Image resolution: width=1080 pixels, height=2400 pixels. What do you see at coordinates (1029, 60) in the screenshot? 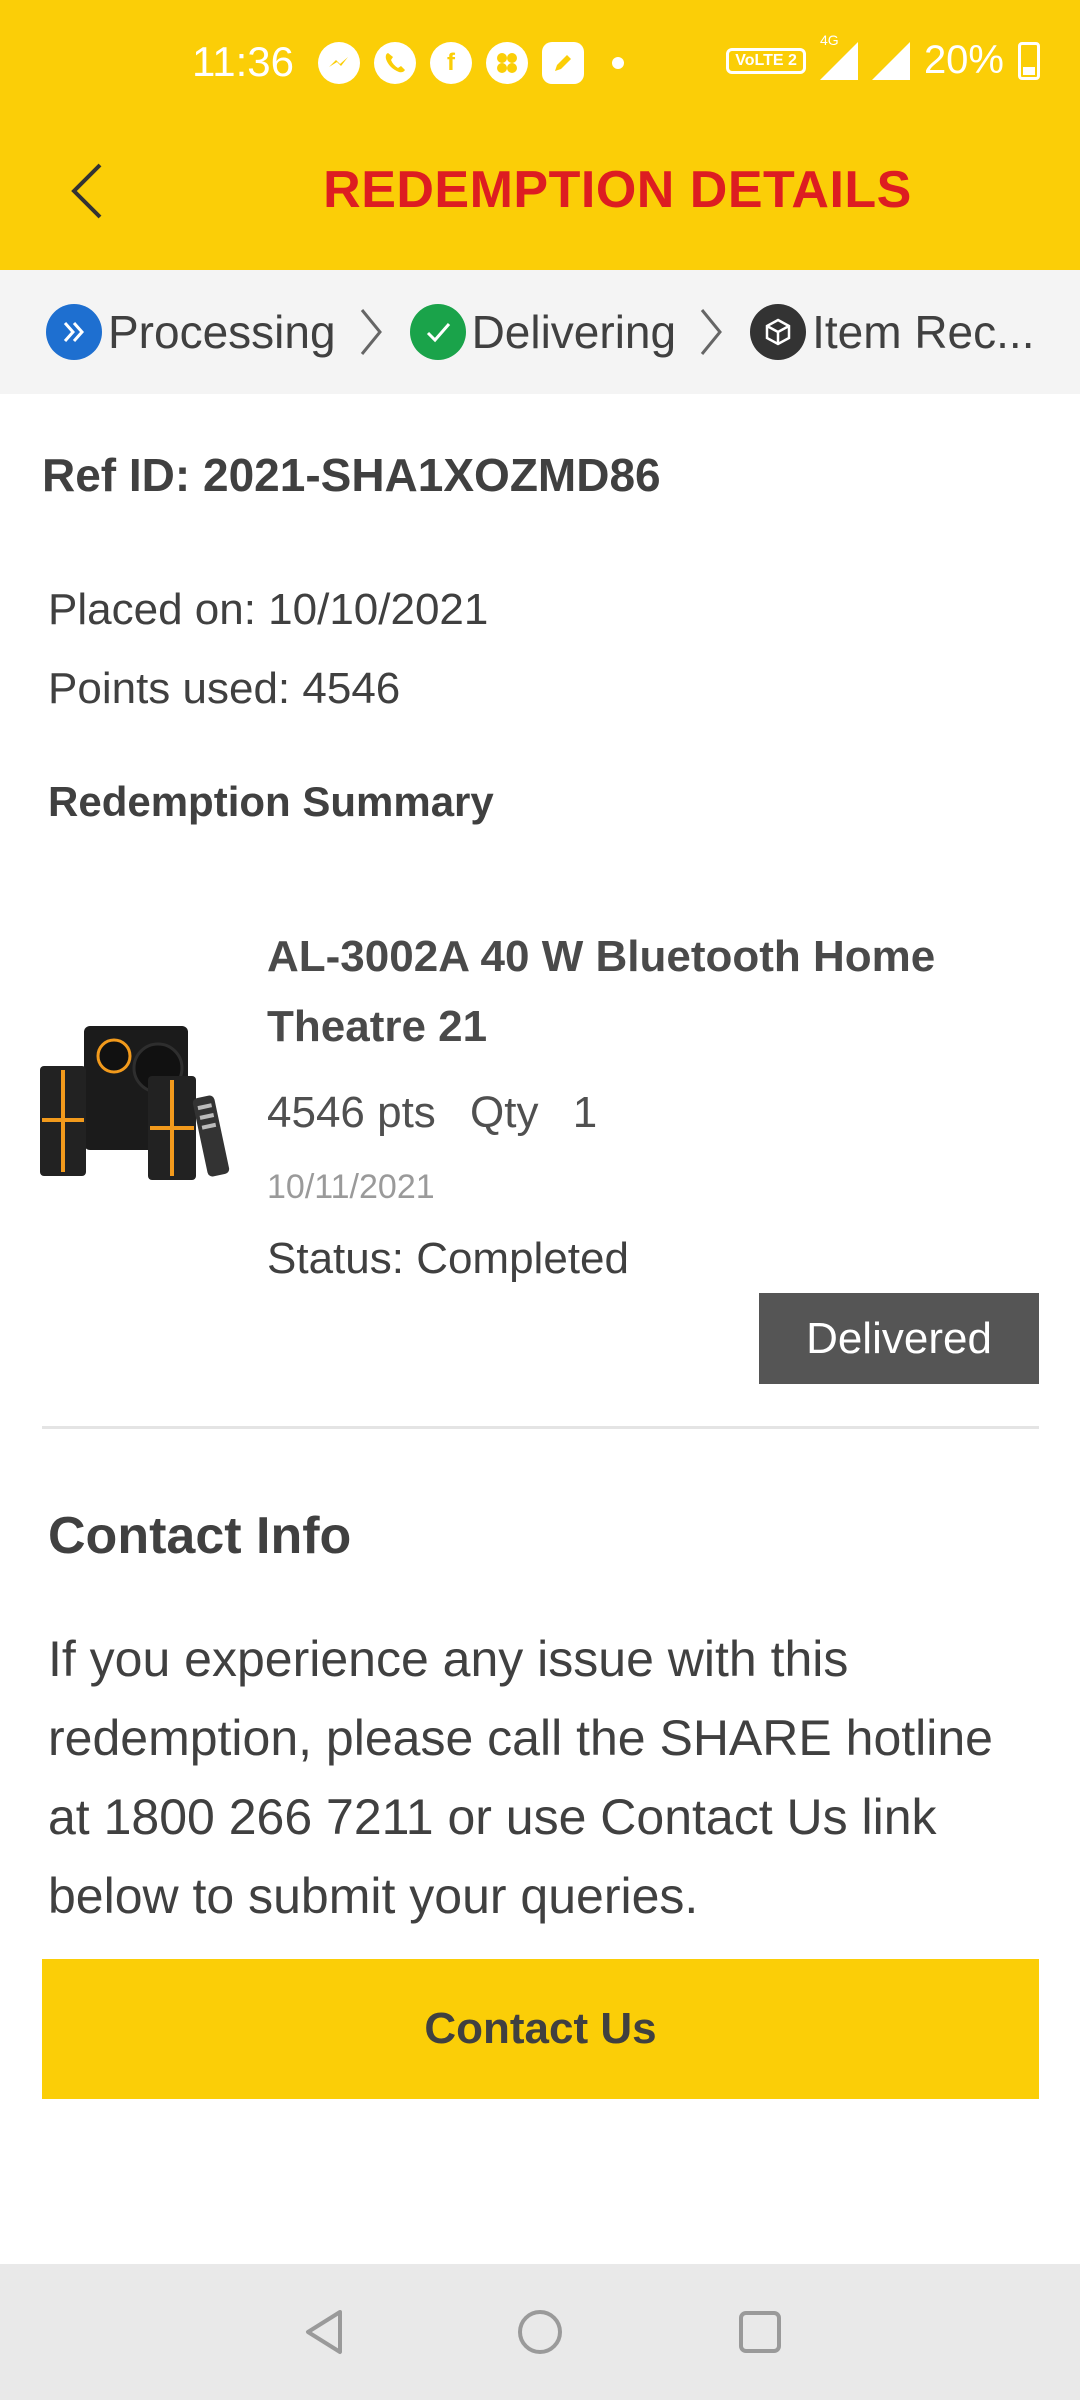
I see `battery-icon` at bounding box center [1029, 60].